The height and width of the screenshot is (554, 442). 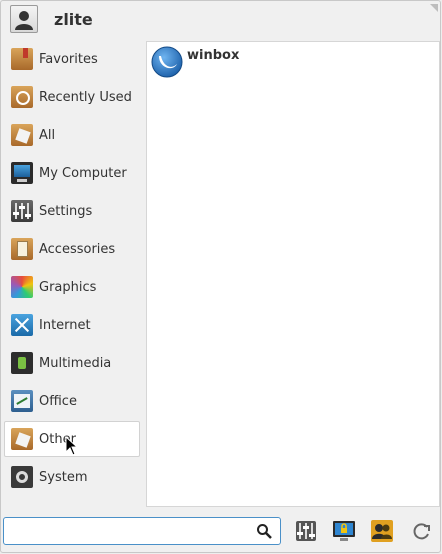 I want to click on app-item-winbox: winbox, so click(x=195, y=62).